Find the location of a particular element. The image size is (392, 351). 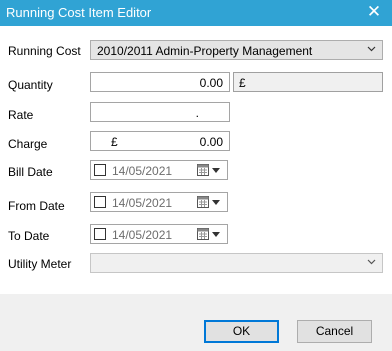

charge-input: £ 0.00 is located at coordinates (160, 141).